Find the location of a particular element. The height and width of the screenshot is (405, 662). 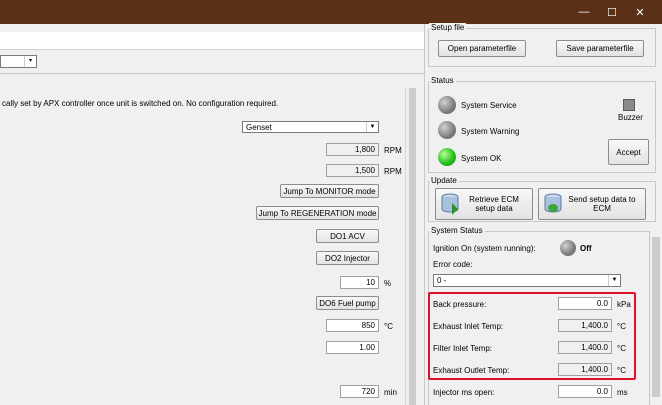

status-title: Status is located at coordinates (442, 80).